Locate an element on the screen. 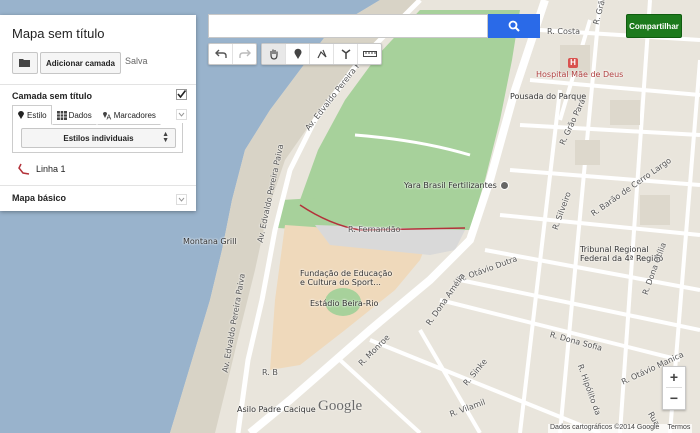 This screenshot has height=433, width=700. montana-label: Montana Grill is located at coordinates (210, 241).